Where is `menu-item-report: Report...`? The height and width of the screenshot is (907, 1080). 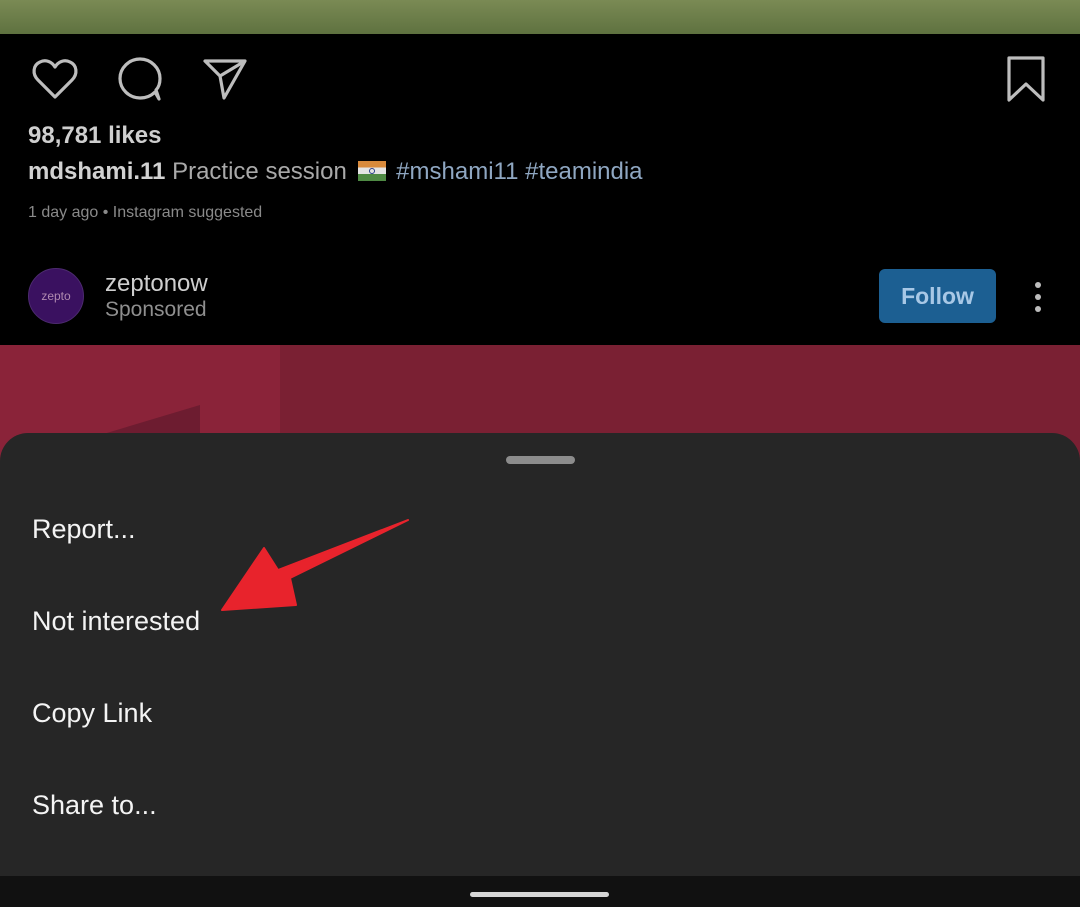 menu-item-report: Report... is located at coordinates (540, 529).